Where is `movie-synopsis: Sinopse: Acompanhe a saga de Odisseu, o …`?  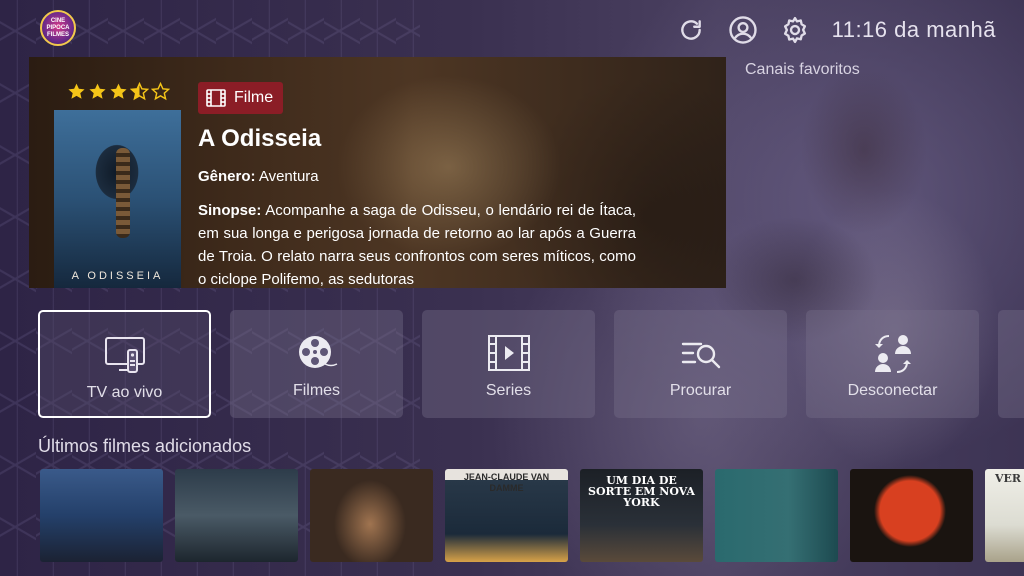
movie-synopsis: Sinopse: Acompanhe a saga de Odisseu, o … is located at coordinates (417, 243).